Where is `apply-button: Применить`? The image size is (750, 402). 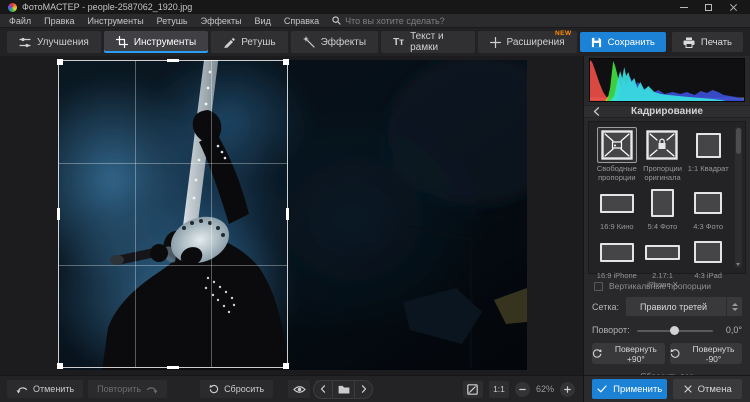 apply-button: Применить is located at coordinates (630, 389).